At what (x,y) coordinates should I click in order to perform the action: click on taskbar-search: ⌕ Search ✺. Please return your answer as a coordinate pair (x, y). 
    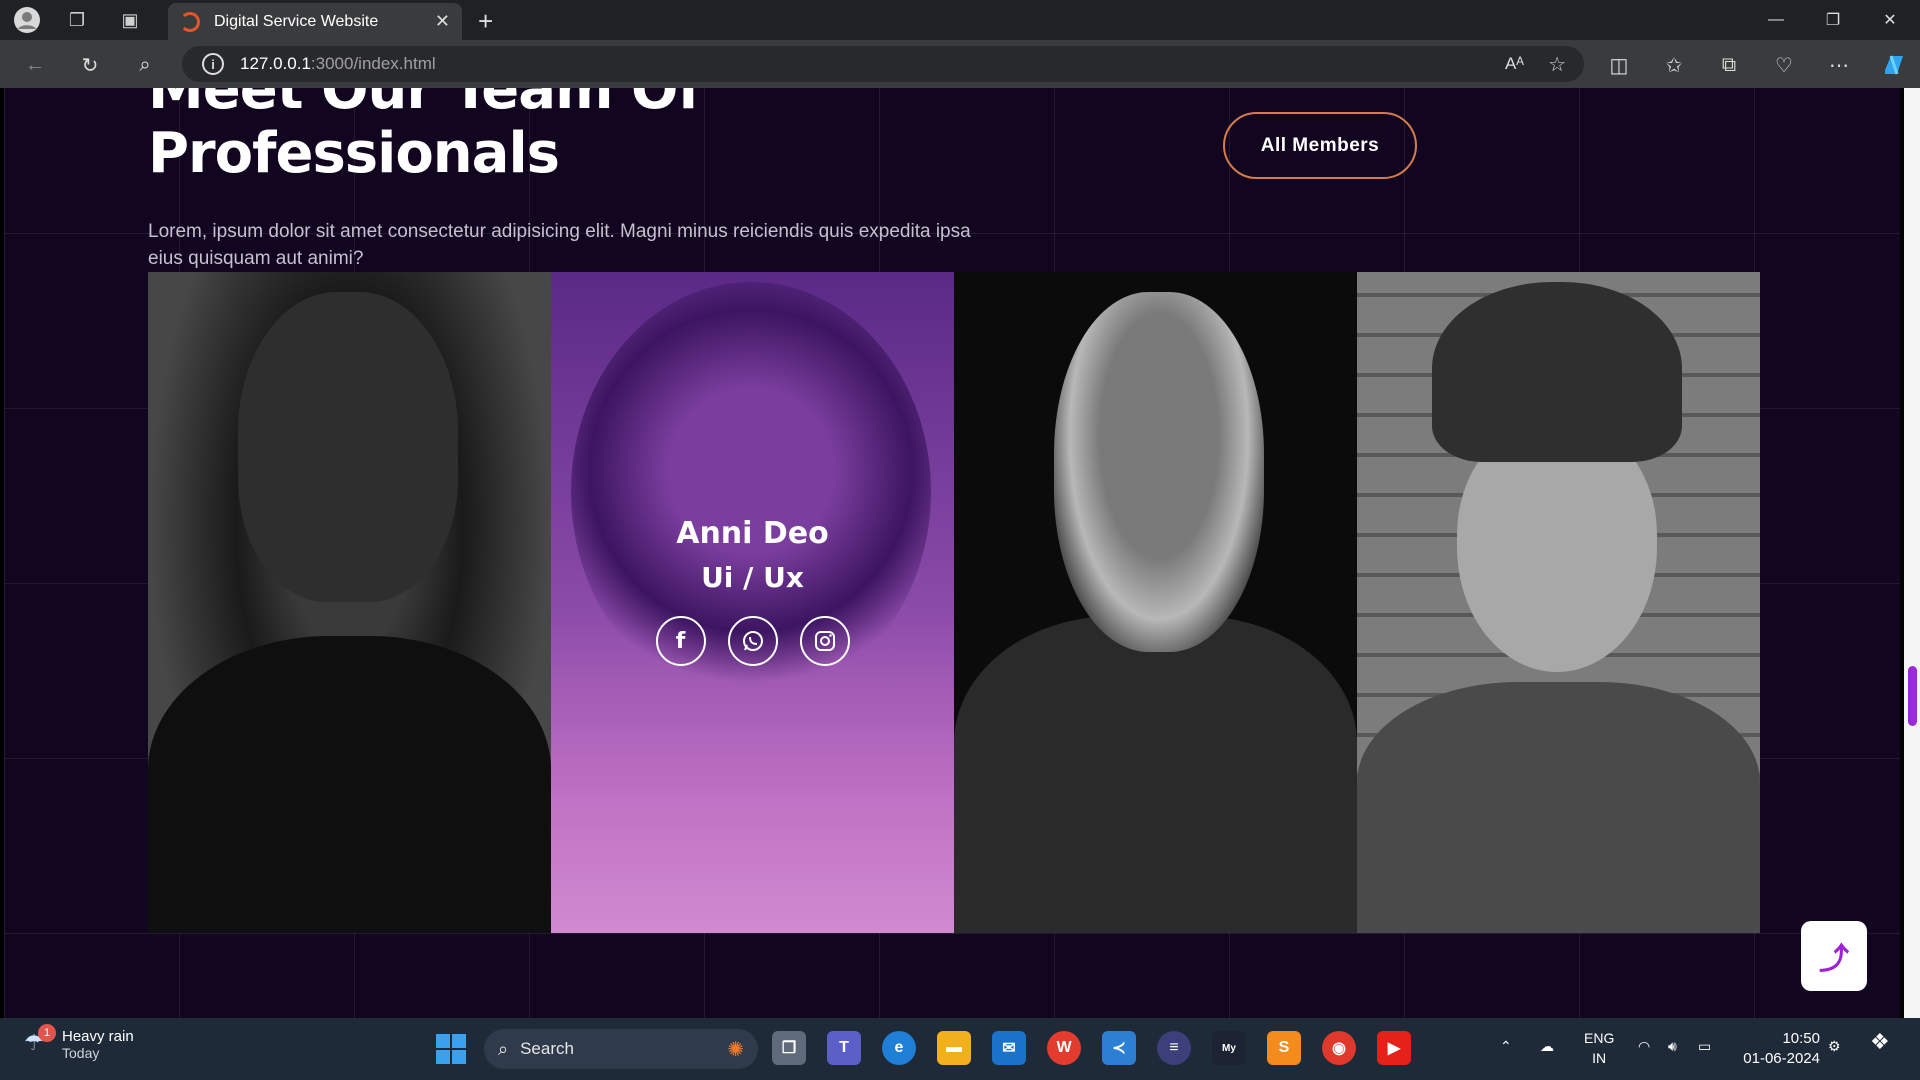
    Looking at the image, I should click on (621, 1049).